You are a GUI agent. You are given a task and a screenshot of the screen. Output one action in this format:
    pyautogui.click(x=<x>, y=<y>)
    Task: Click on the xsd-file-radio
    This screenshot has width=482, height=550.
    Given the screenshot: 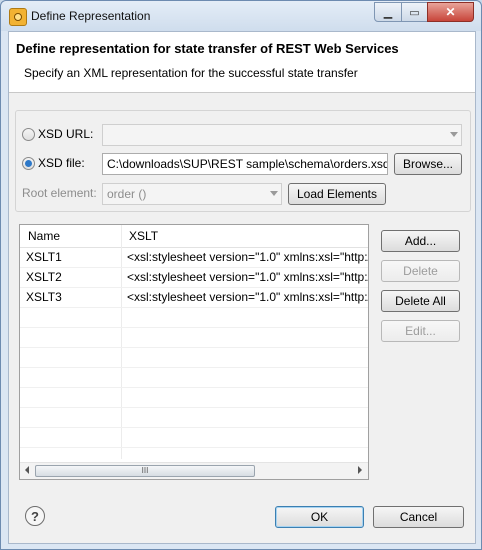 What is the action you would take?
    pyautogui.click(x=28, y=163)
    